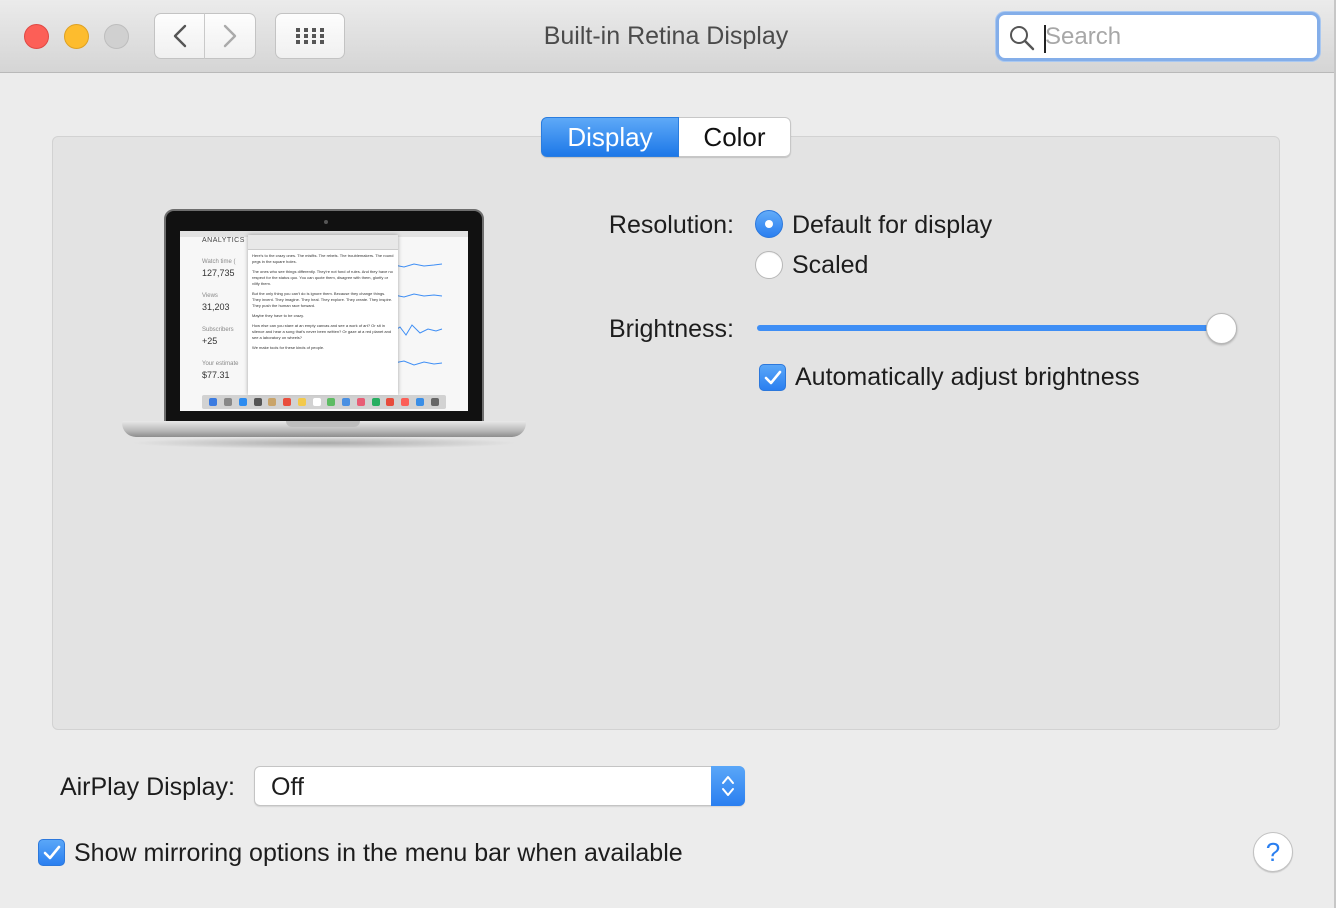 This screenshot has height=908, width=1336. What do you see at coordinates (1221, 328) in the screenshot?
I see `brightness-slider-thumb` at bounding box center [1221, 328].